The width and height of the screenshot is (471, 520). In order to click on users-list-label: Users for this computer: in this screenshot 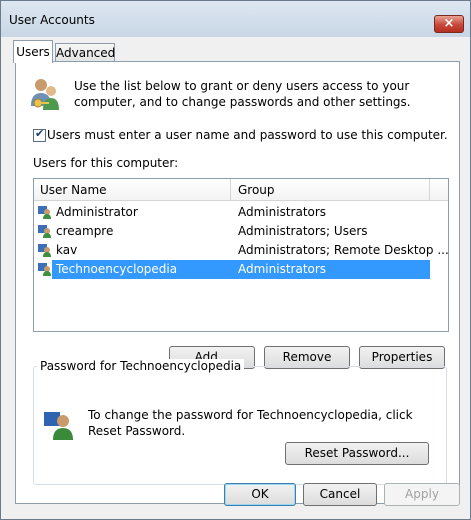, I will do `click(106, 163)`.